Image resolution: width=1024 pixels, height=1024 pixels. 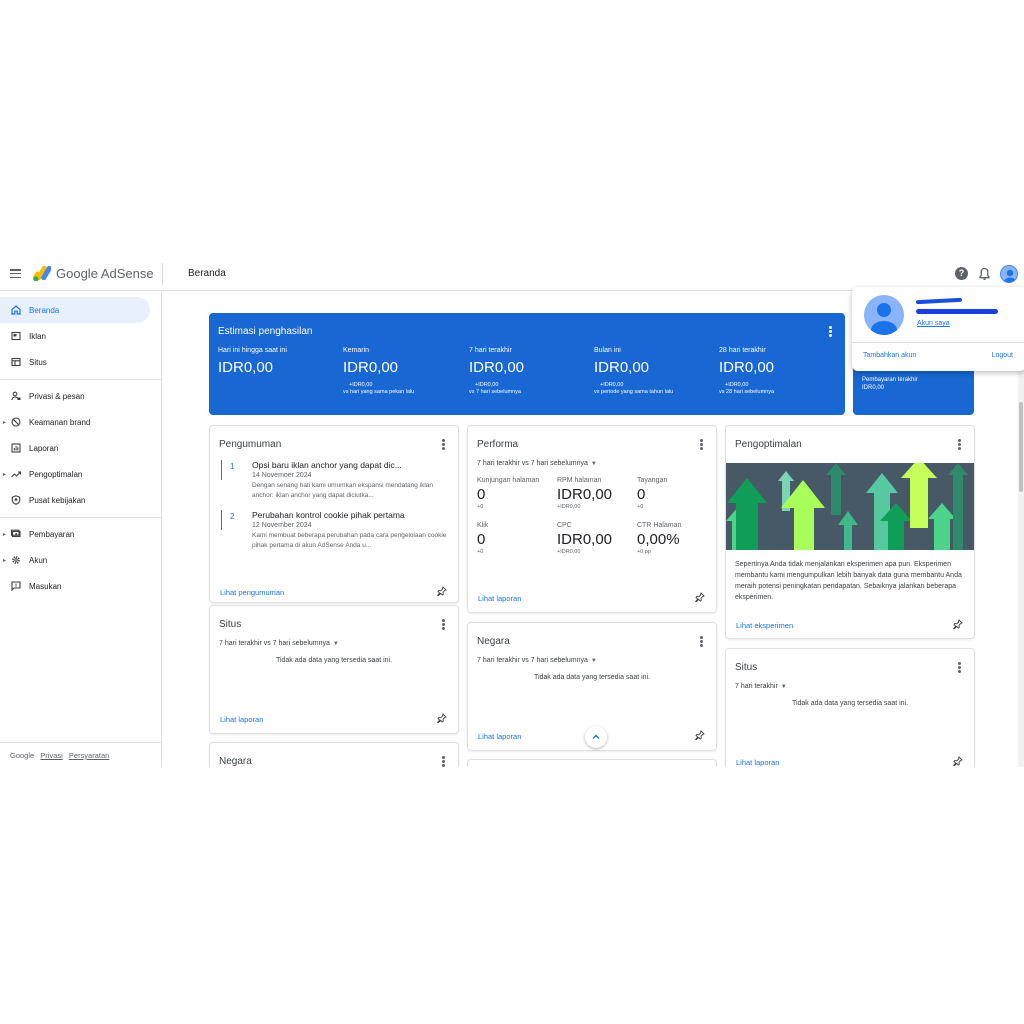 I want to click on view-announcements-link: Lihat pengumuman, so click(x=252, y=592).